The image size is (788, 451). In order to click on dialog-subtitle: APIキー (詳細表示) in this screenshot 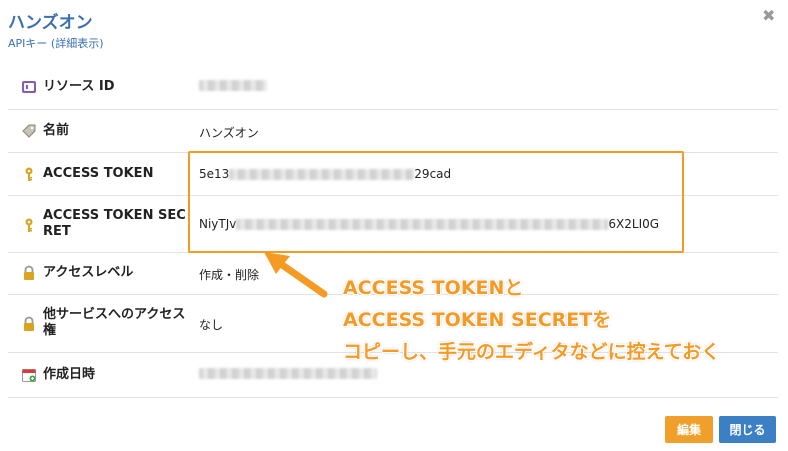, I will do `click(56, 43)`.